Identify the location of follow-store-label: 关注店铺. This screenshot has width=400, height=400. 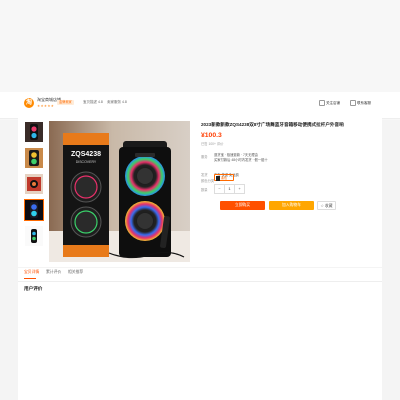
(333, 102).